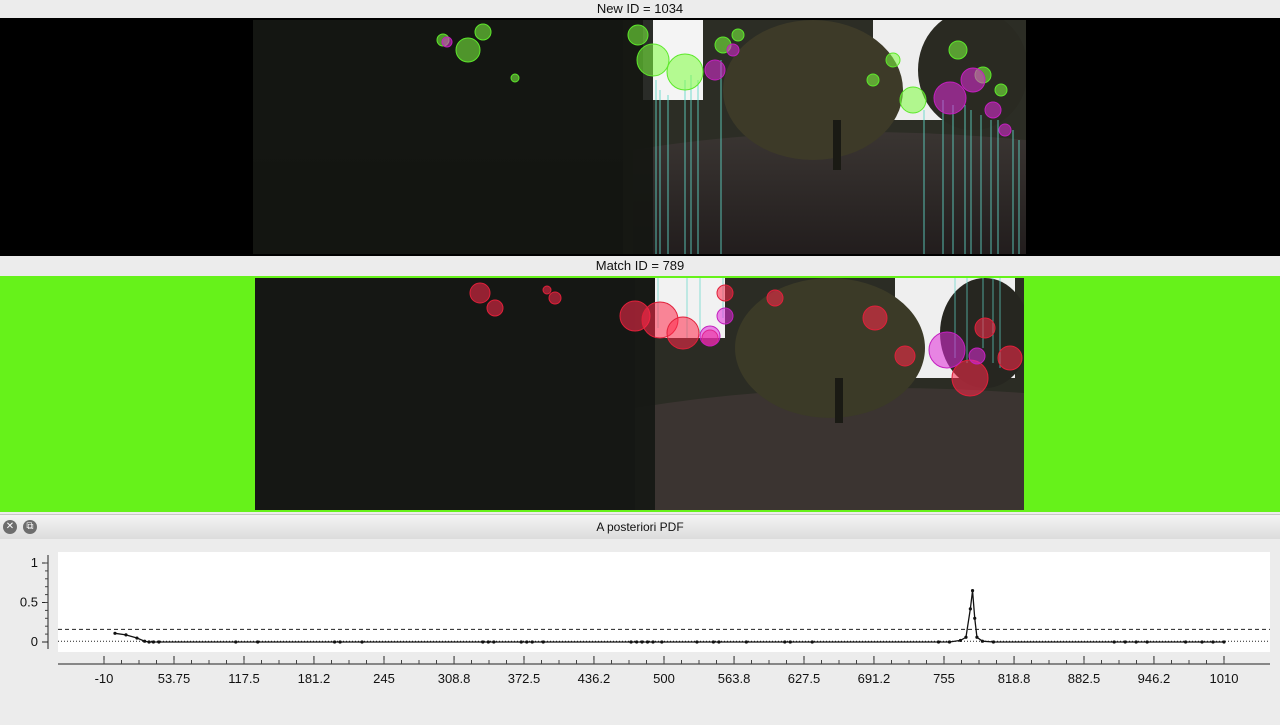  Describe the element at coordinates (640, 8) in the screenshot. I see `new-id-title: New ID = 1034` at that location.